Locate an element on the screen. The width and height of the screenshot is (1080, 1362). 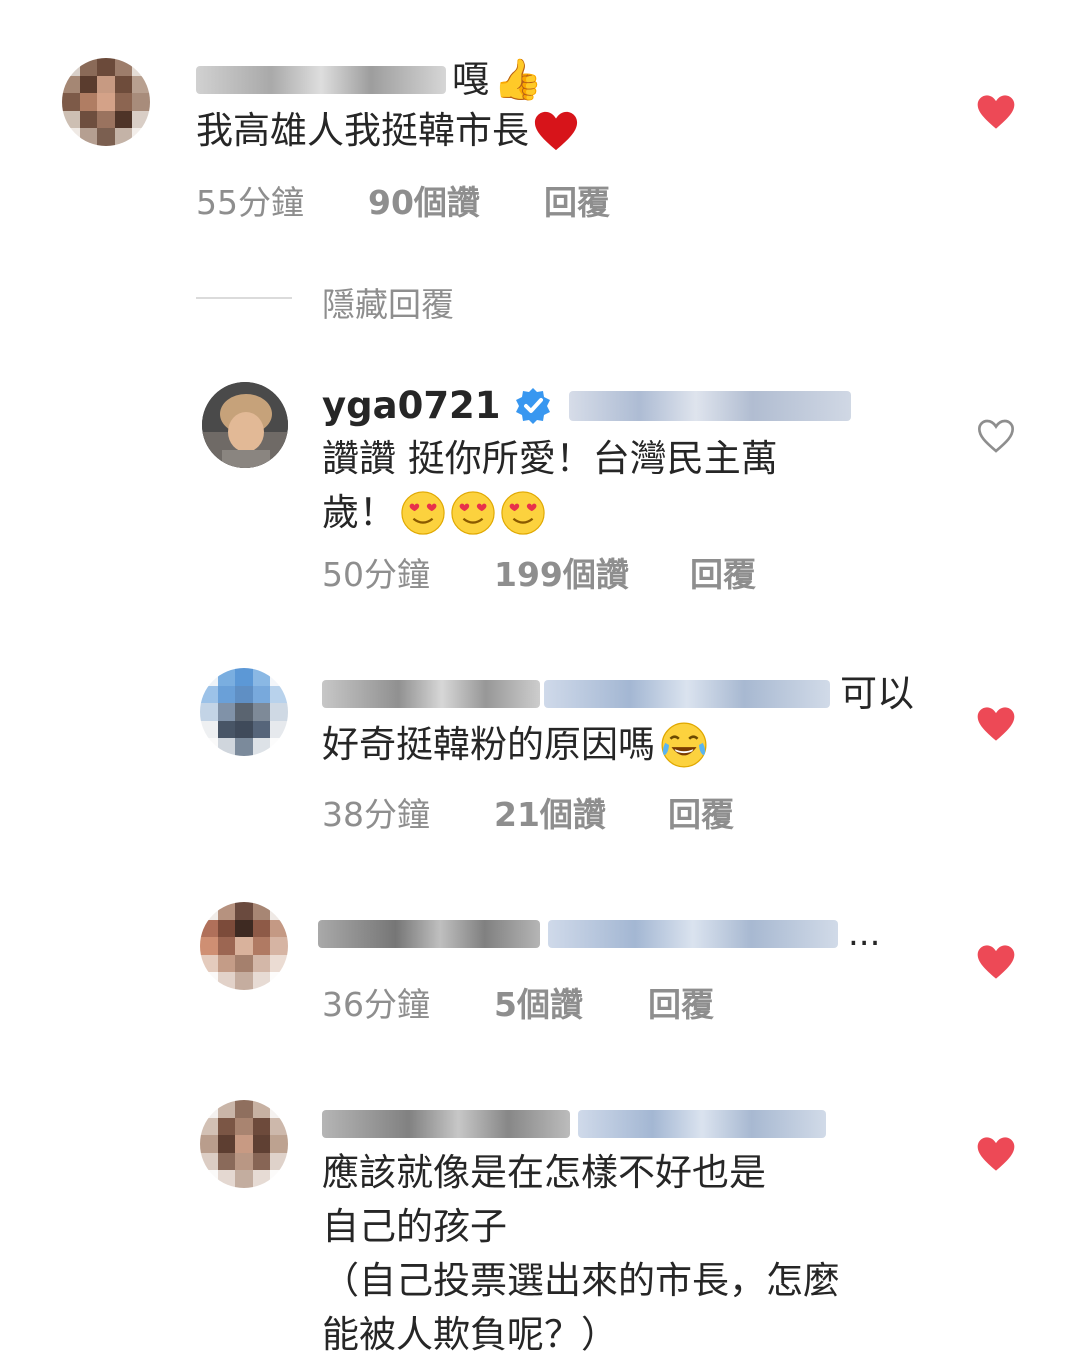
thumbs-up-icon: 👍 is located at coordinates (518, 80).